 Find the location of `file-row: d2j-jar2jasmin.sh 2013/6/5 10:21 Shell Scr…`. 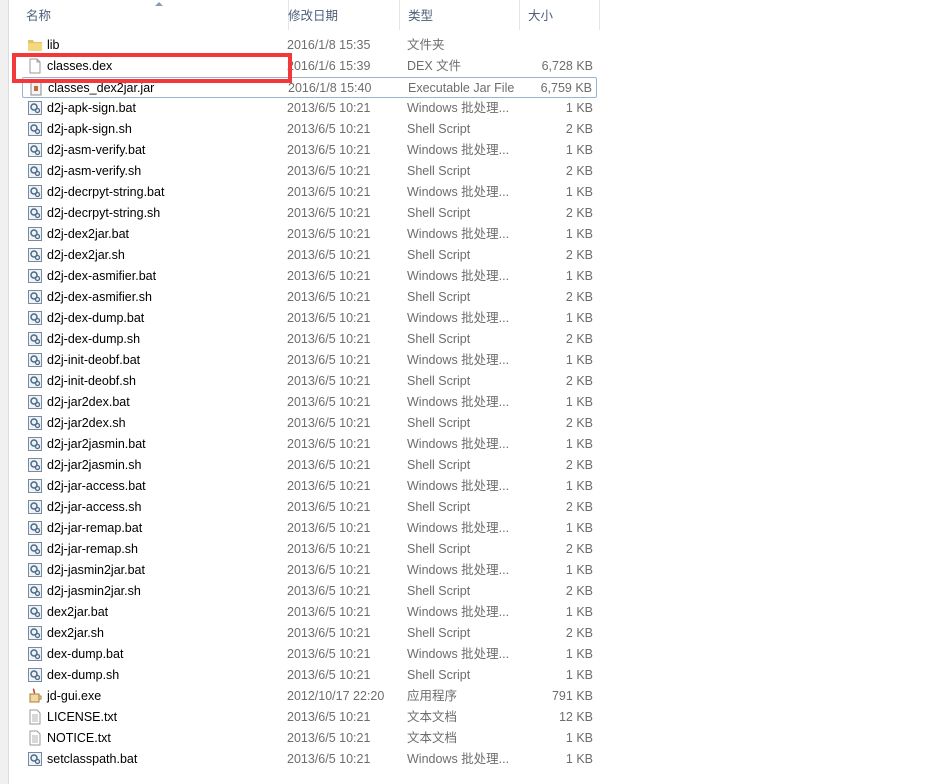

file-row: d2j-jar2jasmin.sh 2013/6/5 10:21 Shell Scr… is located at coordinates (309, 465).